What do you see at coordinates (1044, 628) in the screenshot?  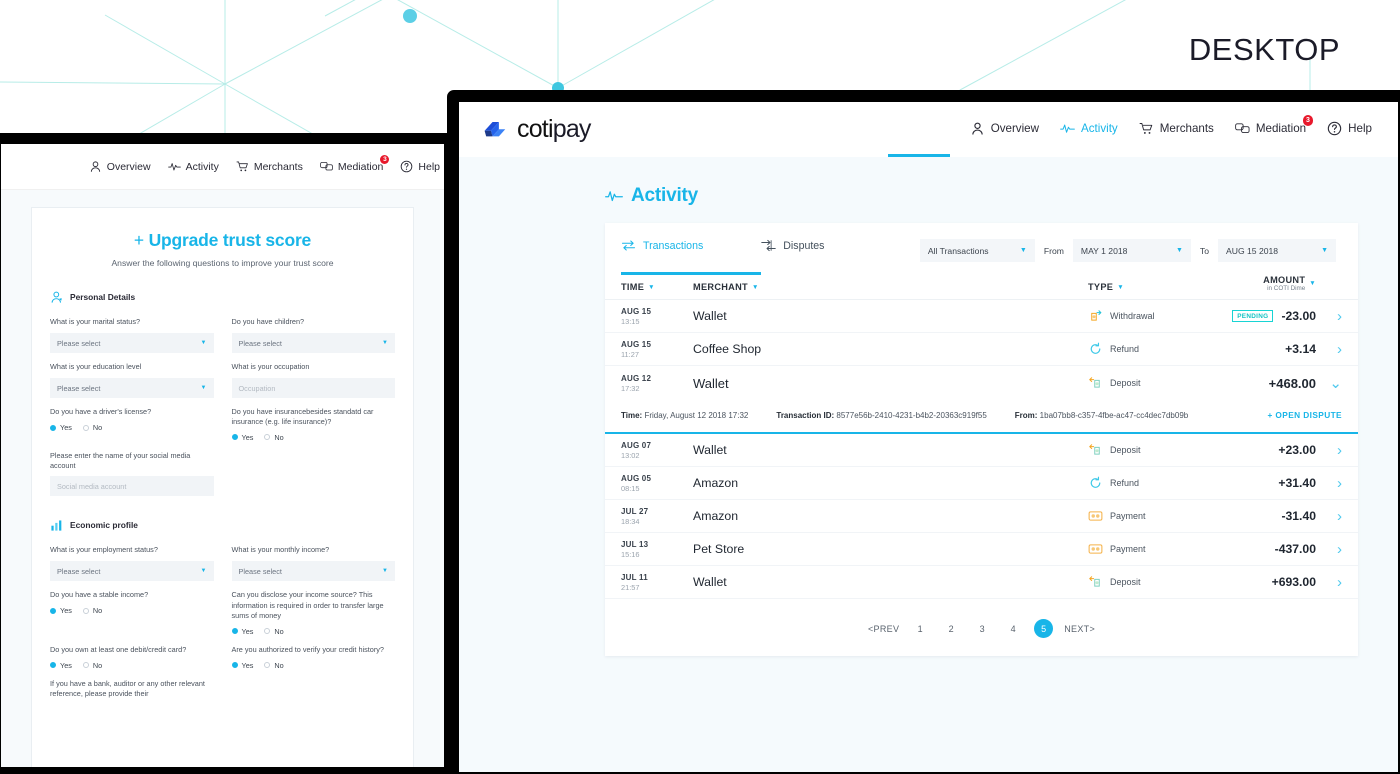 I see `pagination-page-5-active: 5` at bounding box center [1044, 628].